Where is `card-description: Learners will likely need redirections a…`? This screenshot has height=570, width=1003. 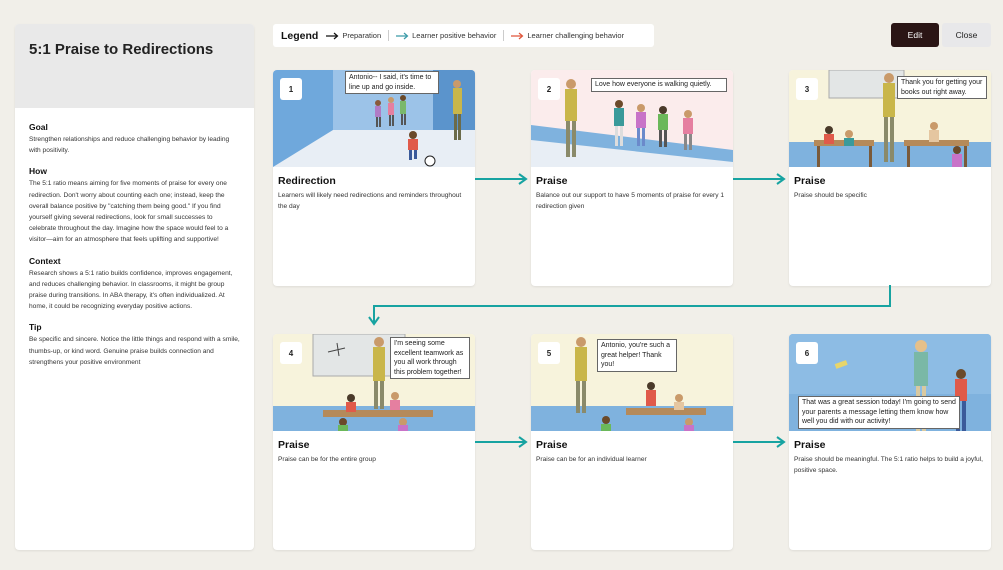 card-description: Learners will likely need redirections a… is located at coordinates (370, 201).